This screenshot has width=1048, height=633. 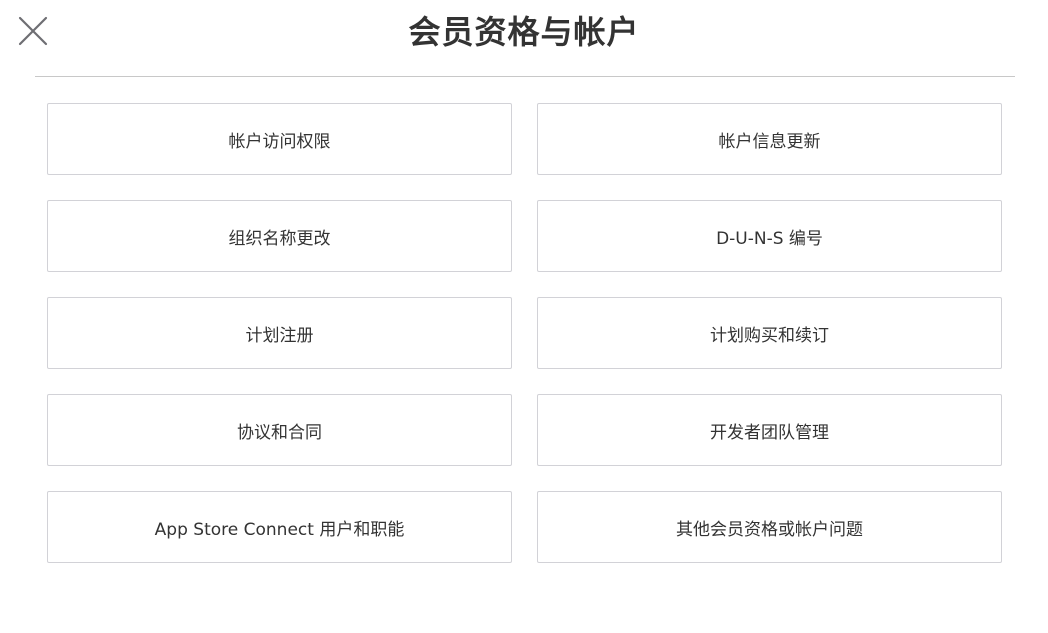 I want to click on page-title: 会员资格与帐户, so click(x=524, y=32).